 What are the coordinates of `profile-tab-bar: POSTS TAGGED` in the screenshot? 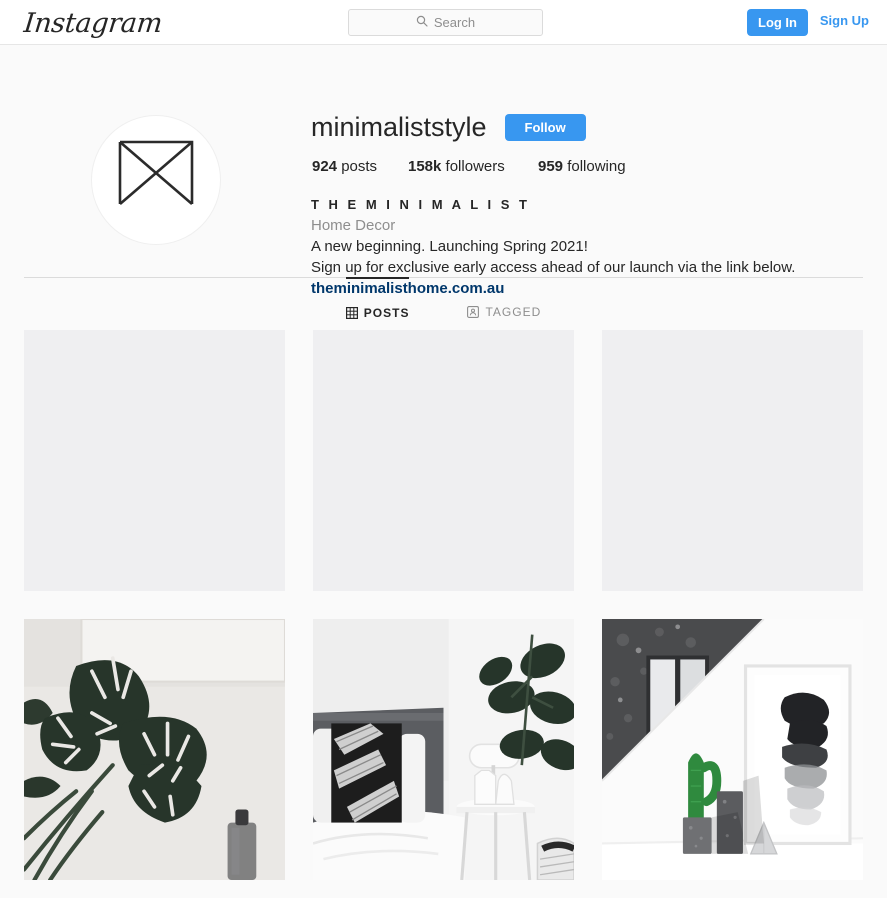 It's located at (443, 303).